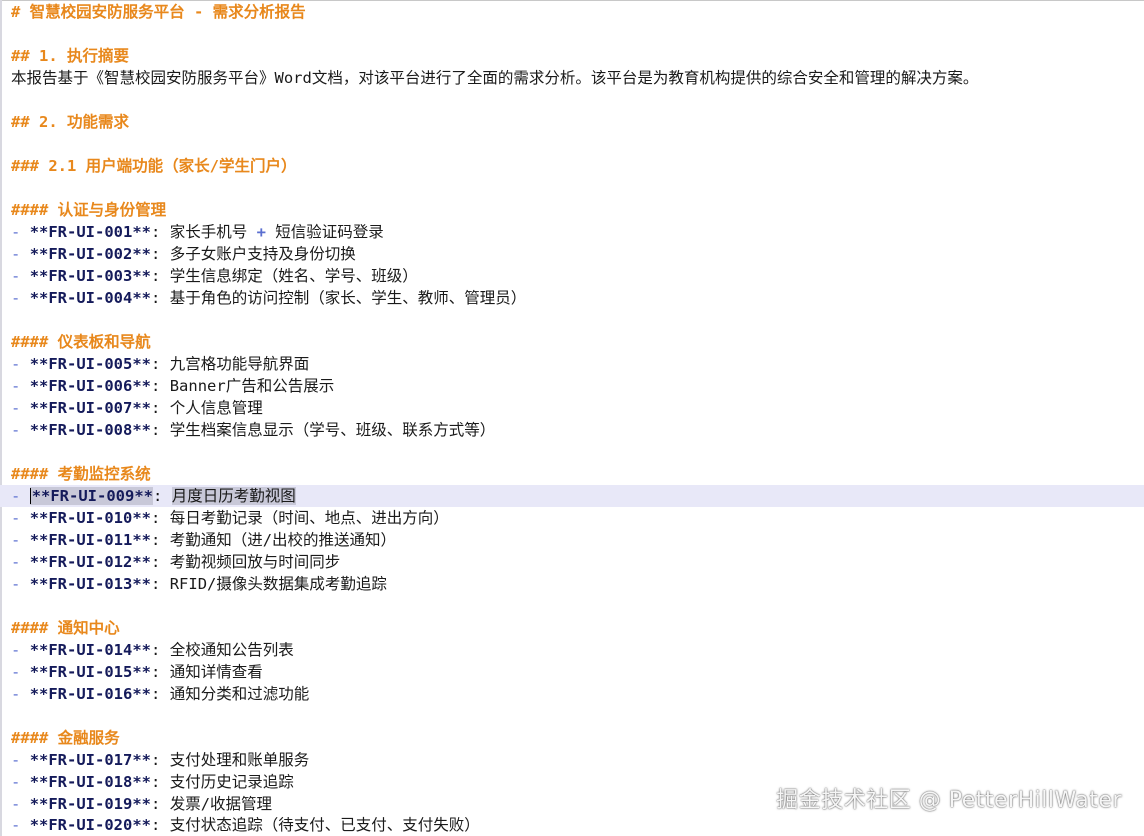  What do you see at coordinates (572, 298) in the screenshot?
I see `list-item-fr-ui-004: - **FR-UI-004**: 基于角色的访问控制（家长、学生、教师、管理员）` at bounding box center [572, 298].